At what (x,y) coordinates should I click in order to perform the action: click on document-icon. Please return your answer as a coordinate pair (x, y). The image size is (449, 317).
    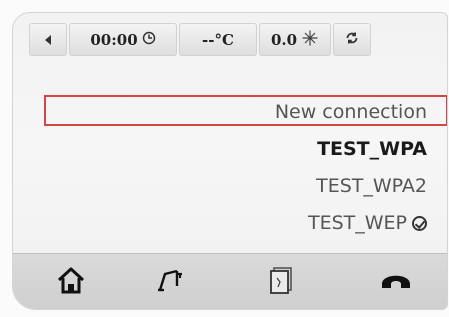
    Looking at the image, I should click on (281, 282).